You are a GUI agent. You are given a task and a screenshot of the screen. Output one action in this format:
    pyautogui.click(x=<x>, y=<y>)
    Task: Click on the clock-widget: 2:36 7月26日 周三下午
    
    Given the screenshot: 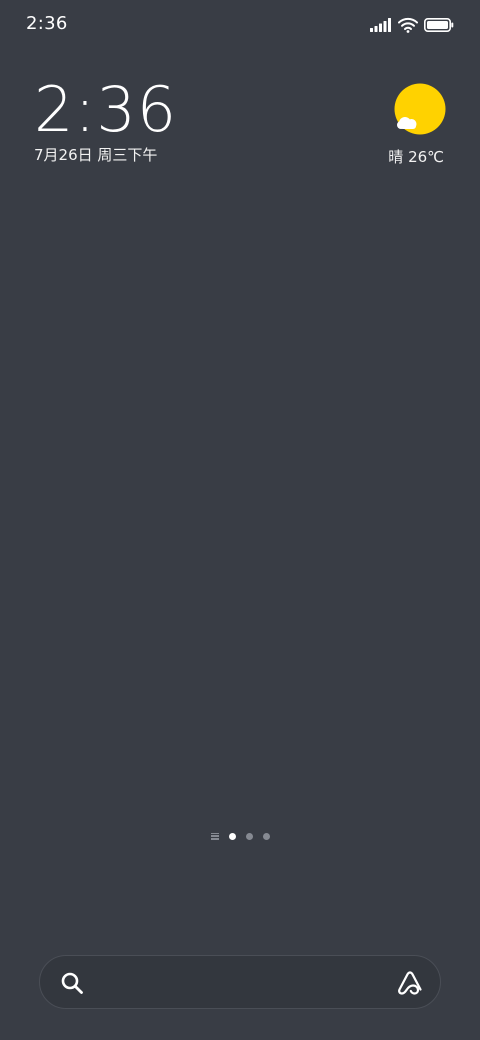 What is the action you would take?
    pyautogui.click(x=105, y=121)
    